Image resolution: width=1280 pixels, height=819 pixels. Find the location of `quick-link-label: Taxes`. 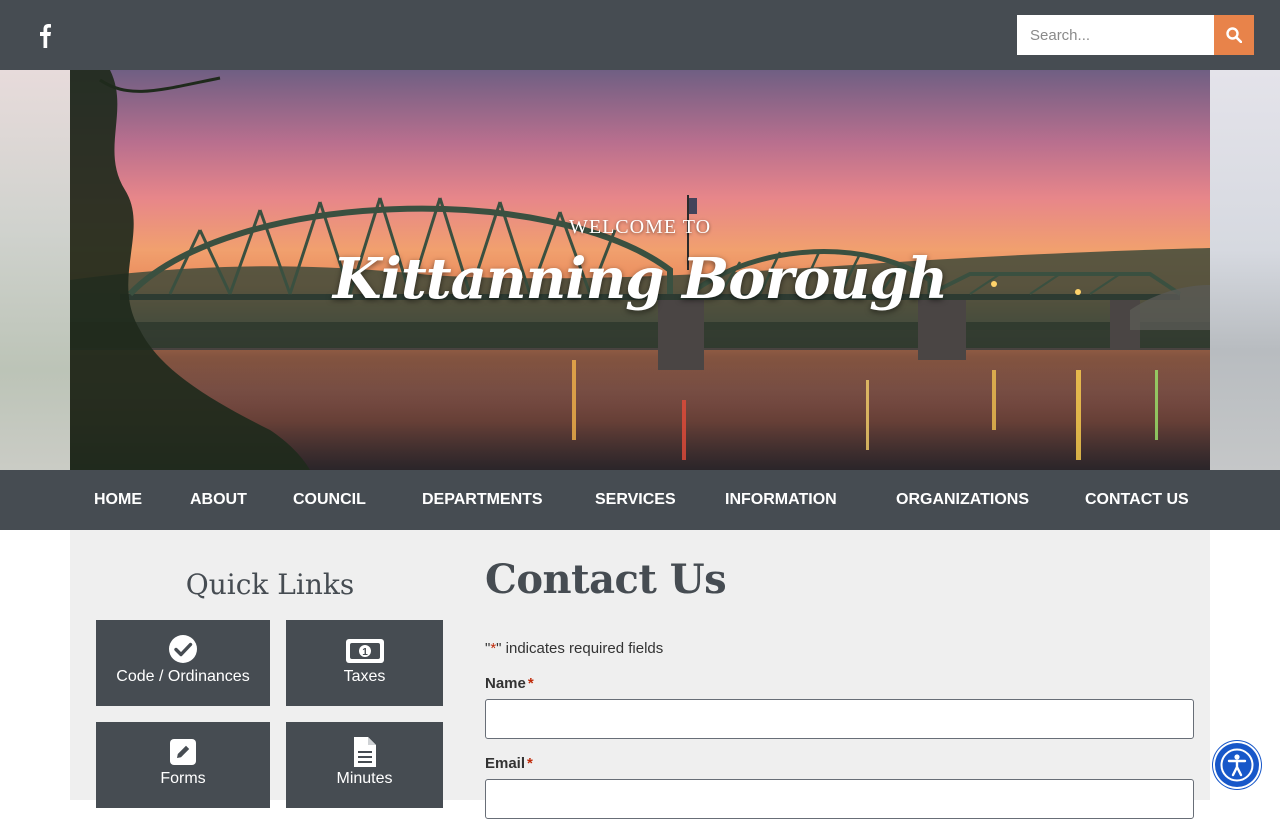

quick-link-label: Taxes is located at coordinates (364, 676).